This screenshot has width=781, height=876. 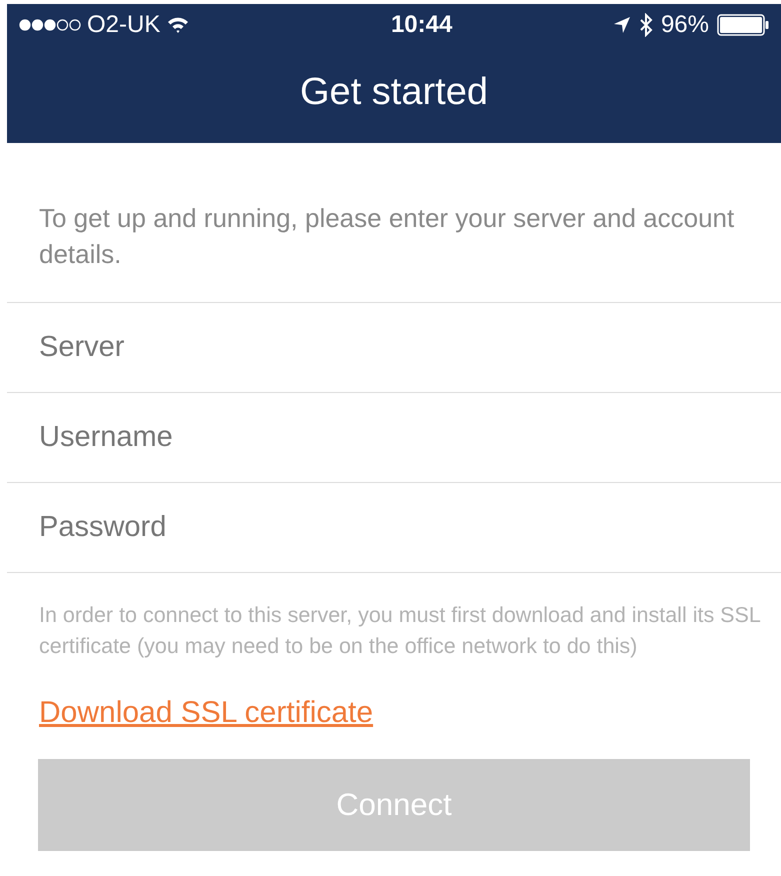 What do you see at coordinates (621, 25) in the screenshot?
I see `location-arrow-icon` at bounding box center [621, 25].